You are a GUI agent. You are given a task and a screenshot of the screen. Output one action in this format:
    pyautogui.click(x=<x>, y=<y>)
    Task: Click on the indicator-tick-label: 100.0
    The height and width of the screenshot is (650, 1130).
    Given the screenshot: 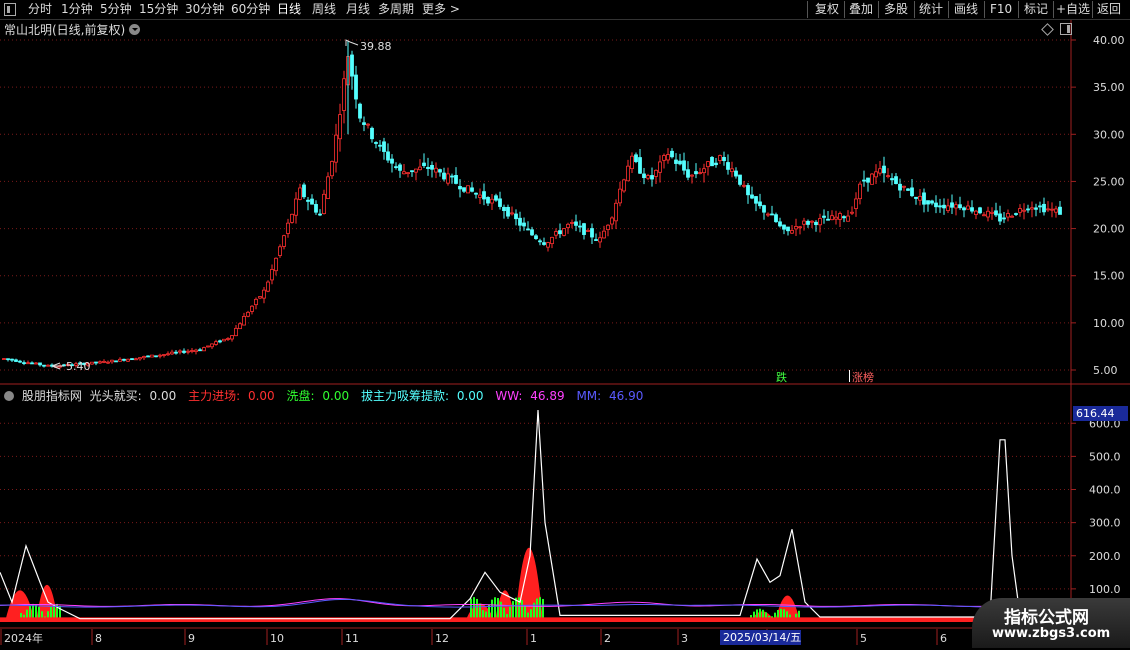 What is the action you would take?
    pyautogui.click(x=1105, y=589)
    